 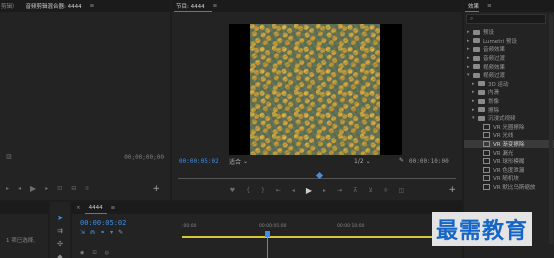 I want to click on linked-selection-icon: ⚭, so click(x=102, y=232).